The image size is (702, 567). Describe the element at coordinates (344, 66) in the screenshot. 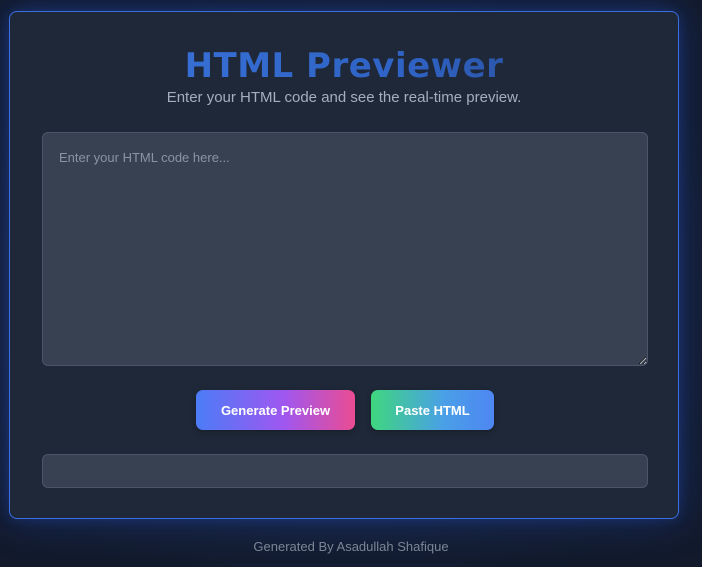

I see `page-title: HTML Previewer` at that location.